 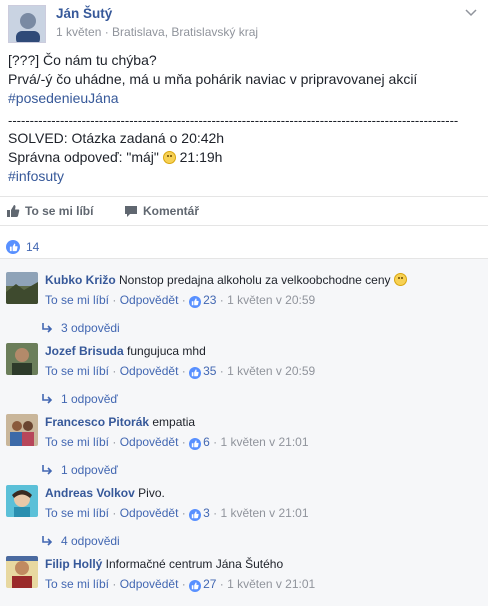 I want to click on comment-button: Komentář, so click(x=161, y=211).